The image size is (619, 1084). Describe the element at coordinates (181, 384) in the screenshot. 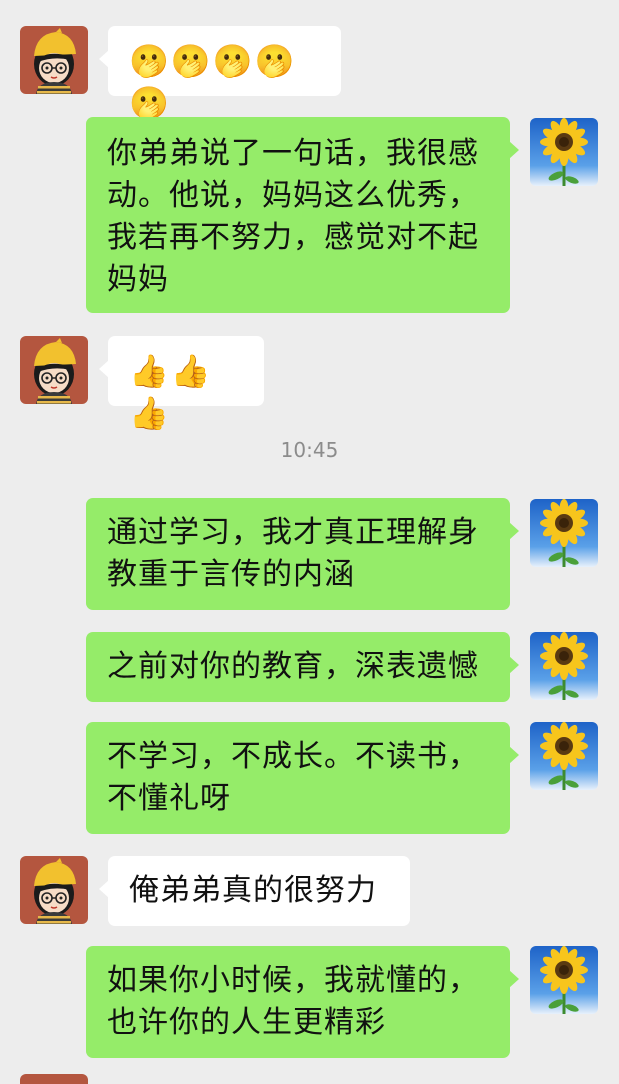

I see `message-bubble-incoming: 👍👍👍` at that location.